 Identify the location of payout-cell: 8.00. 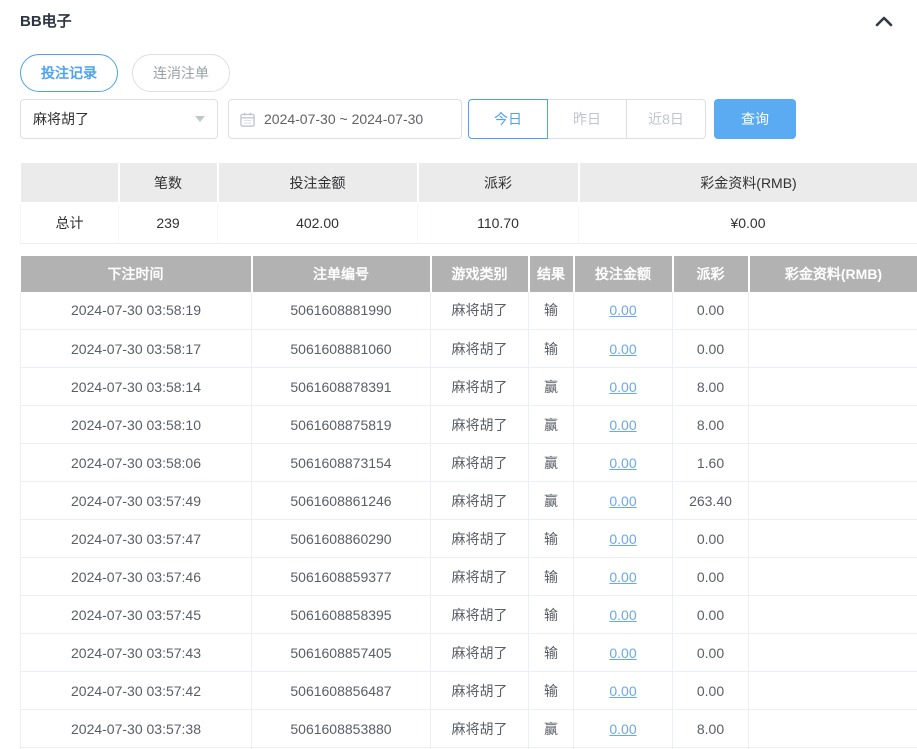
(710, 728).